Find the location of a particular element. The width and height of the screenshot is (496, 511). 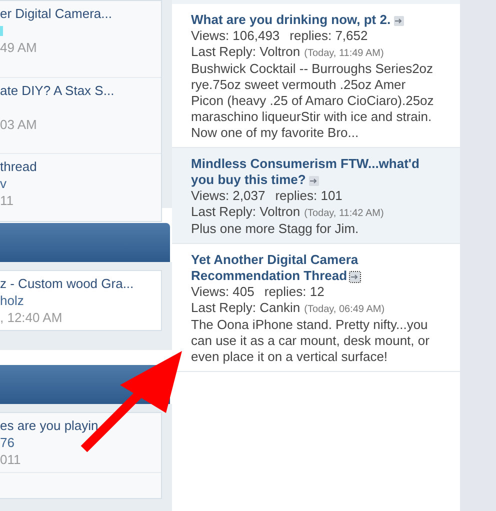

highlight-mark is located at coordinates (1, 31).